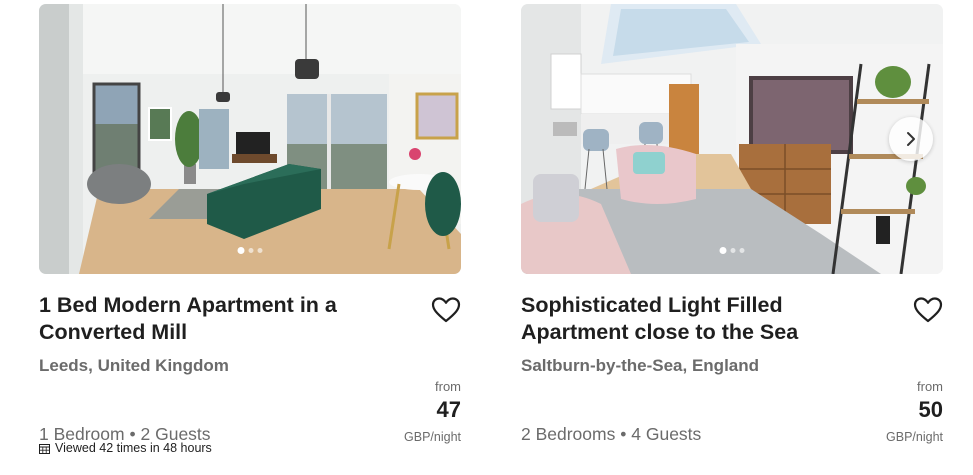 Image resolution: width=973 pixels, height=475 pixels. What do you see at coordinates (640, 365) in the screenshot?
I see `listing-location: Saltburn-by-the-Sea, England` at bounding box center [640, 365].